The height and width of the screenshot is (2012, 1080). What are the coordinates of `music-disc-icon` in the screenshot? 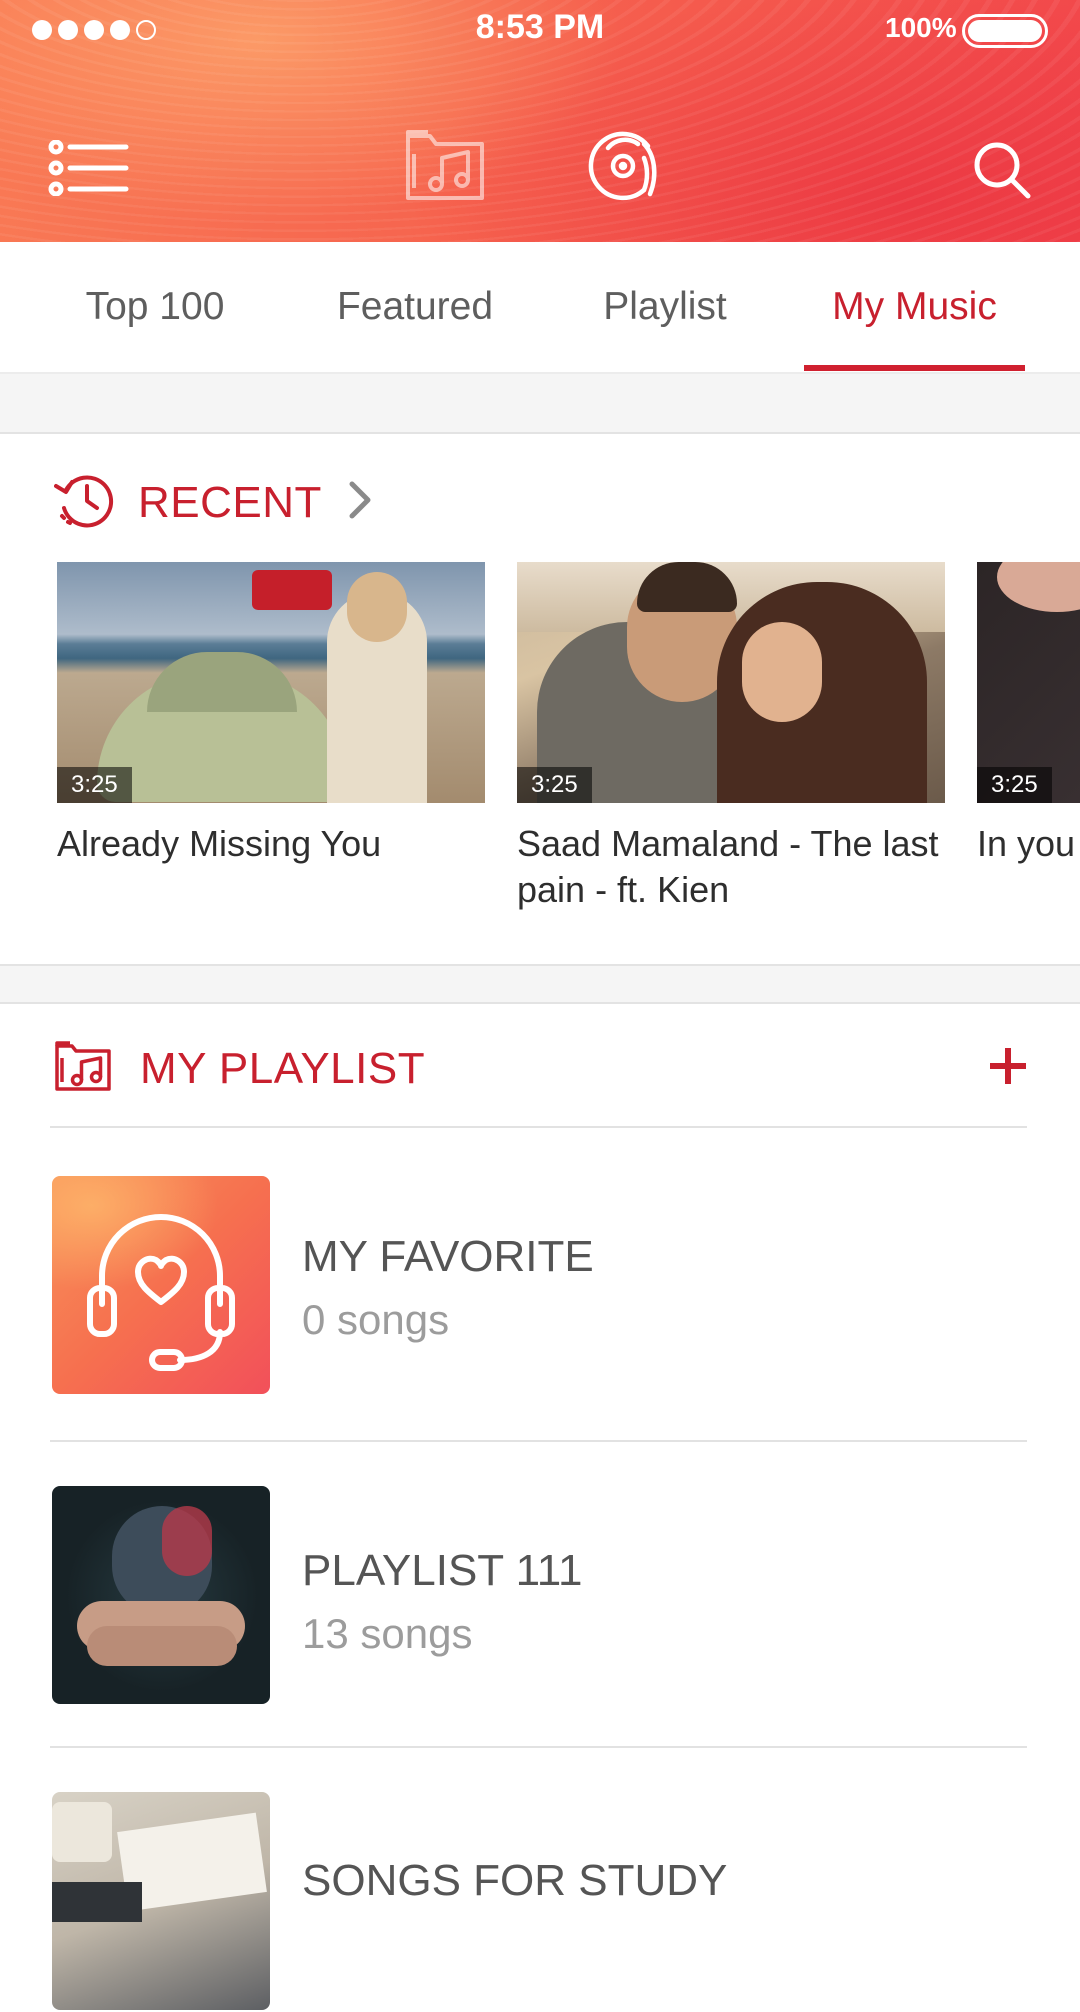 It's located at (625, 165).